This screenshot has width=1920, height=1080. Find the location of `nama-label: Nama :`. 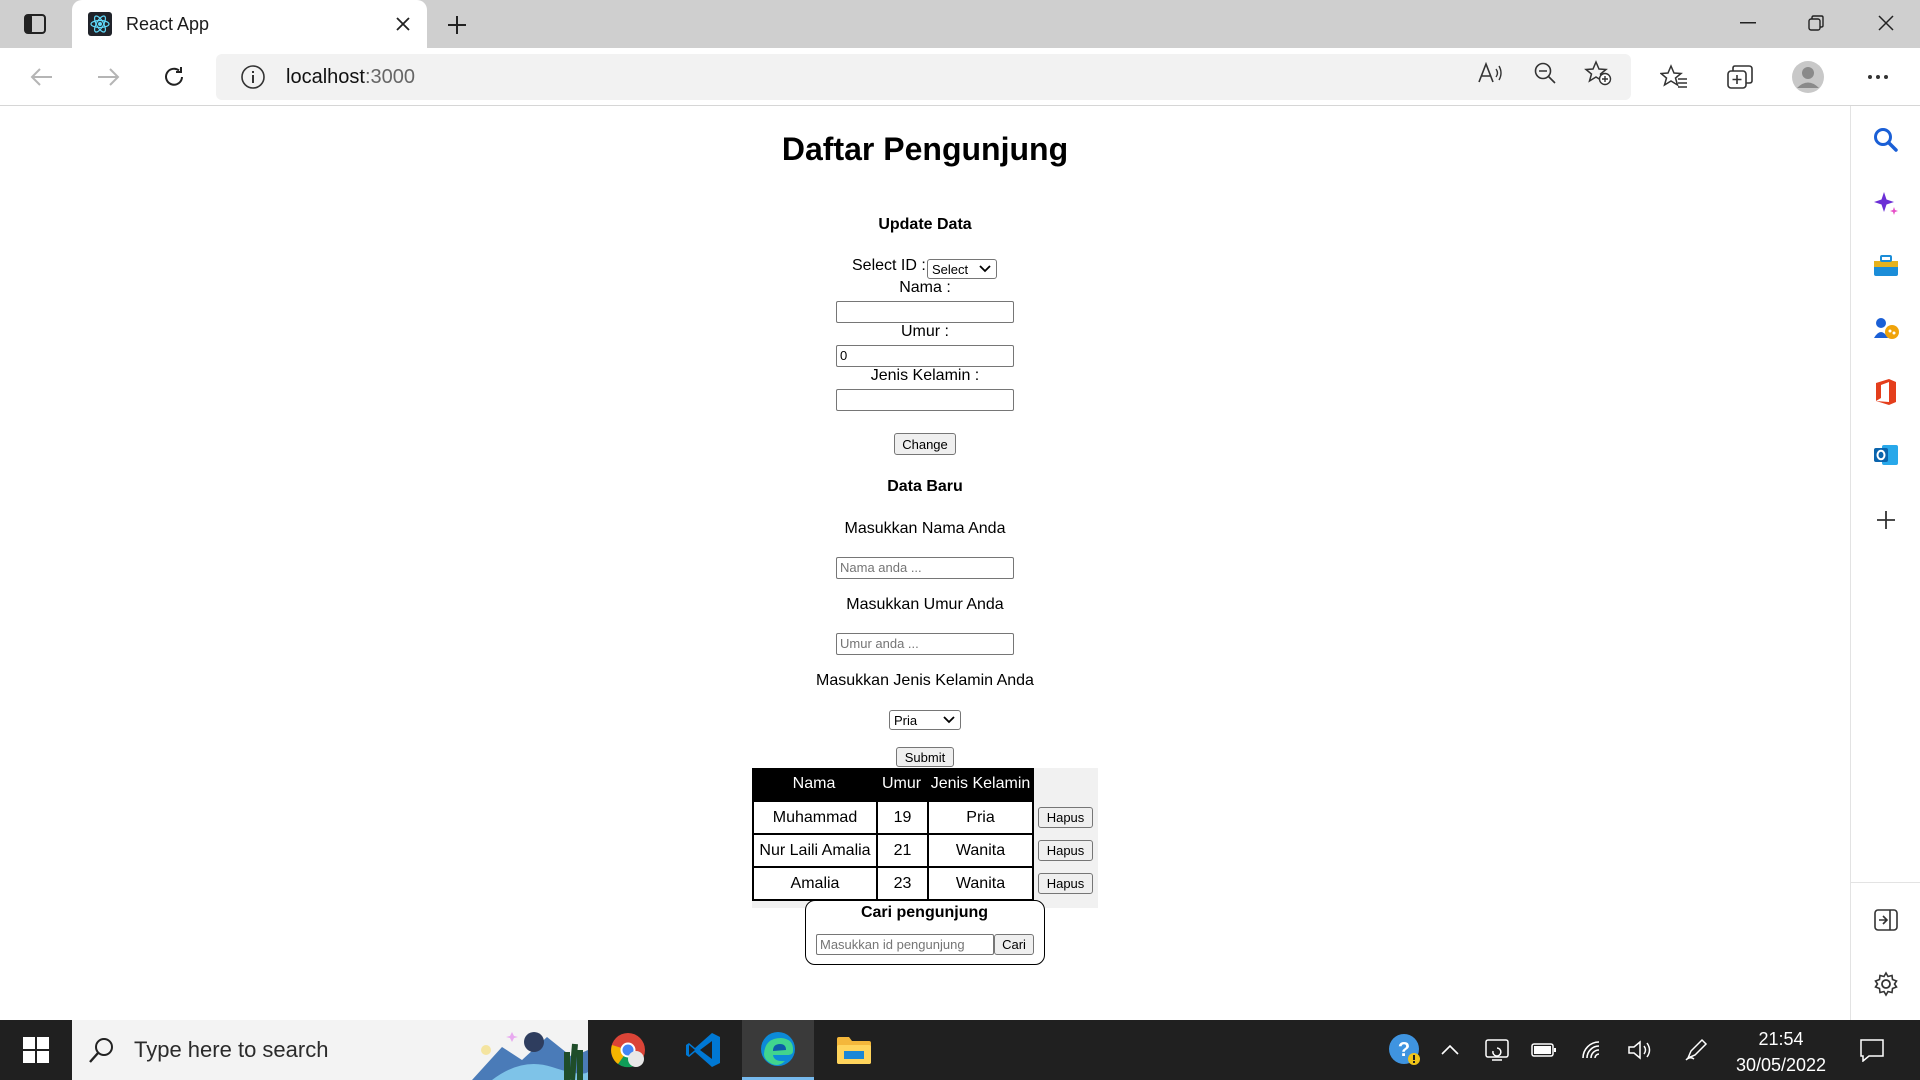

nama-label: Nama : is located at coordinates (925, 287).